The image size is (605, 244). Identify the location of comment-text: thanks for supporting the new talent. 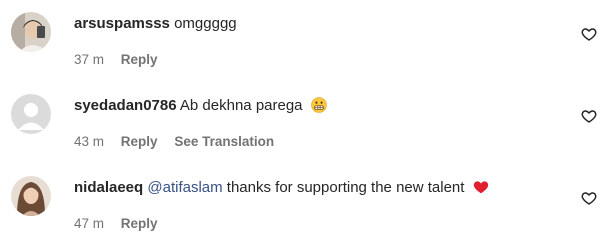
(345, 187).